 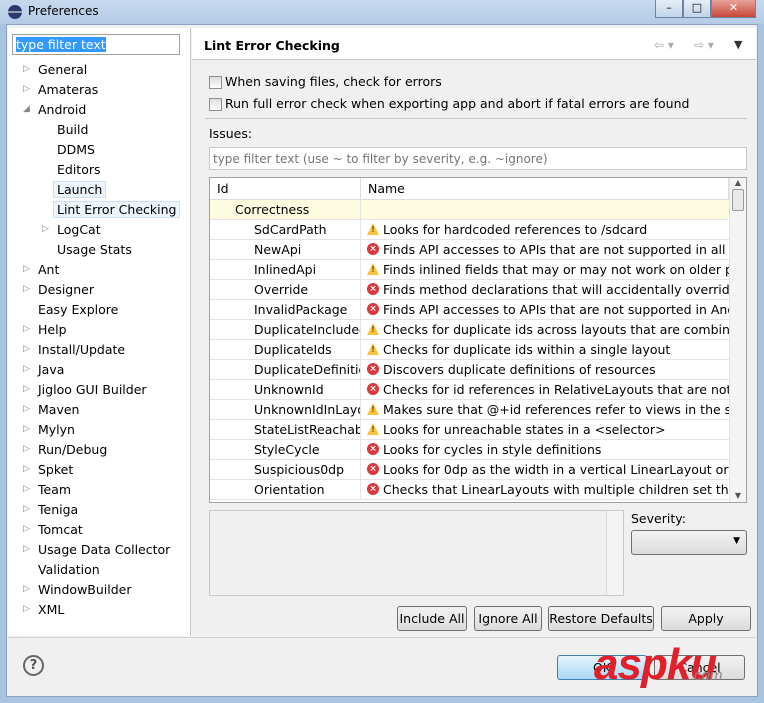 What do you see at coordinates (117, 209) in the screenshot?
I see `tree-item: Lint Error Checking` at bounding box center [117, 209].